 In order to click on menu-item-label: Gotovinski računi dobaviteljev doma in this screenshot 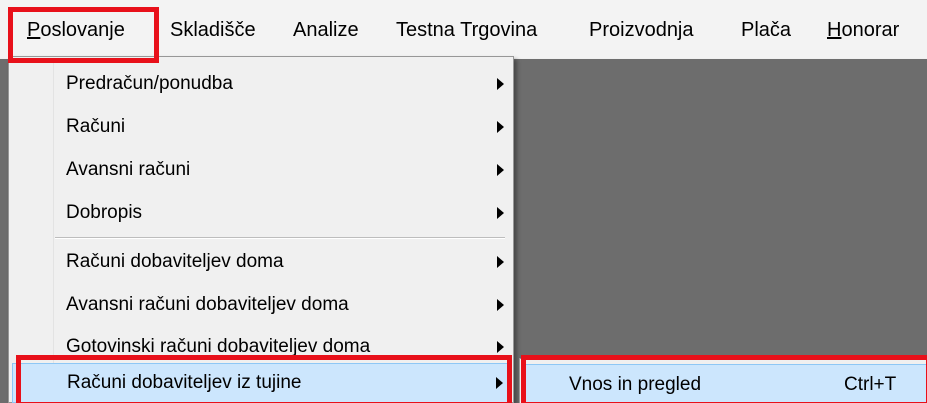, I will do `click(218, 346)`.